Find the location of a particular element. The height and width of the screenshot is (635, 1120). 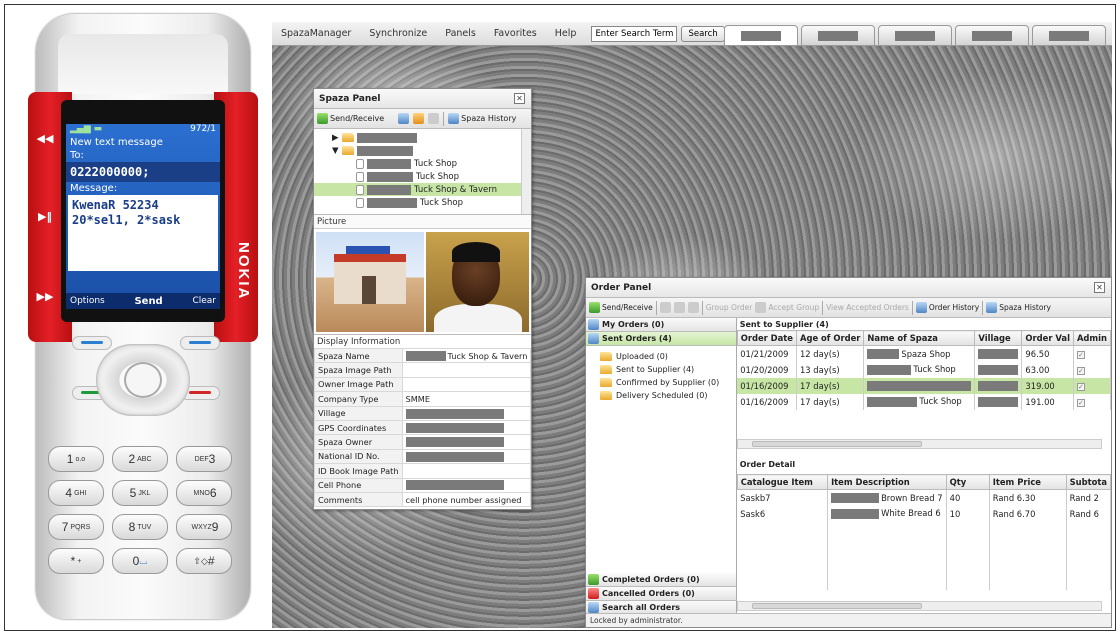

table-row: 01/20/2009 13 day(s) Tuck Shop 63.00 ✓ is located at coordinates (924, 369).